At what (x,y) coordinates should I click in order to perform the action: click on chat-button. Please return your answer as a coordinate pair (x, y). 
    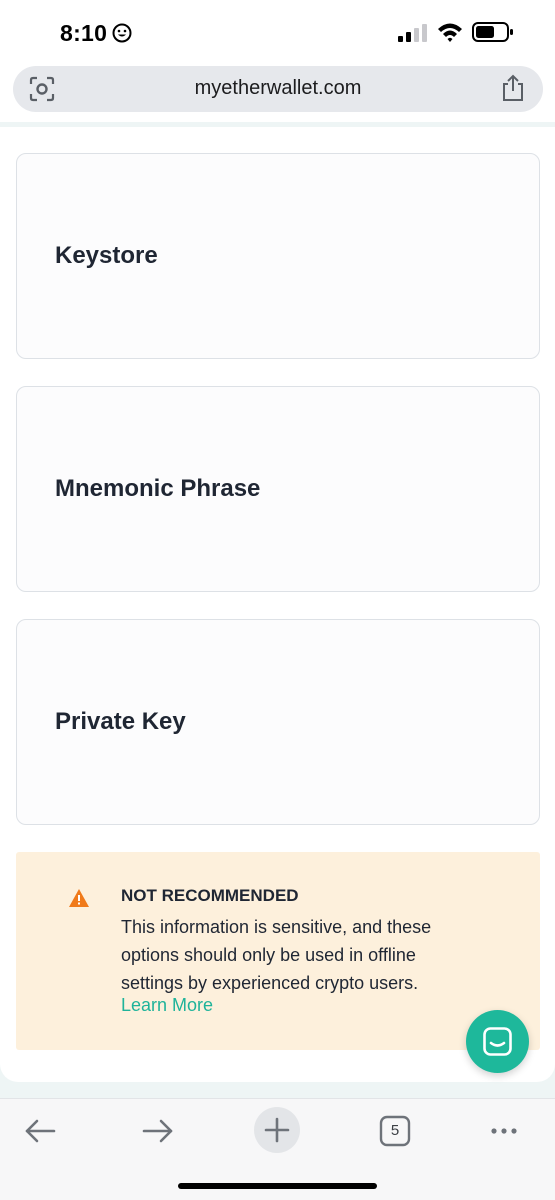
    Looking at the image, I should click on (497, 1041).